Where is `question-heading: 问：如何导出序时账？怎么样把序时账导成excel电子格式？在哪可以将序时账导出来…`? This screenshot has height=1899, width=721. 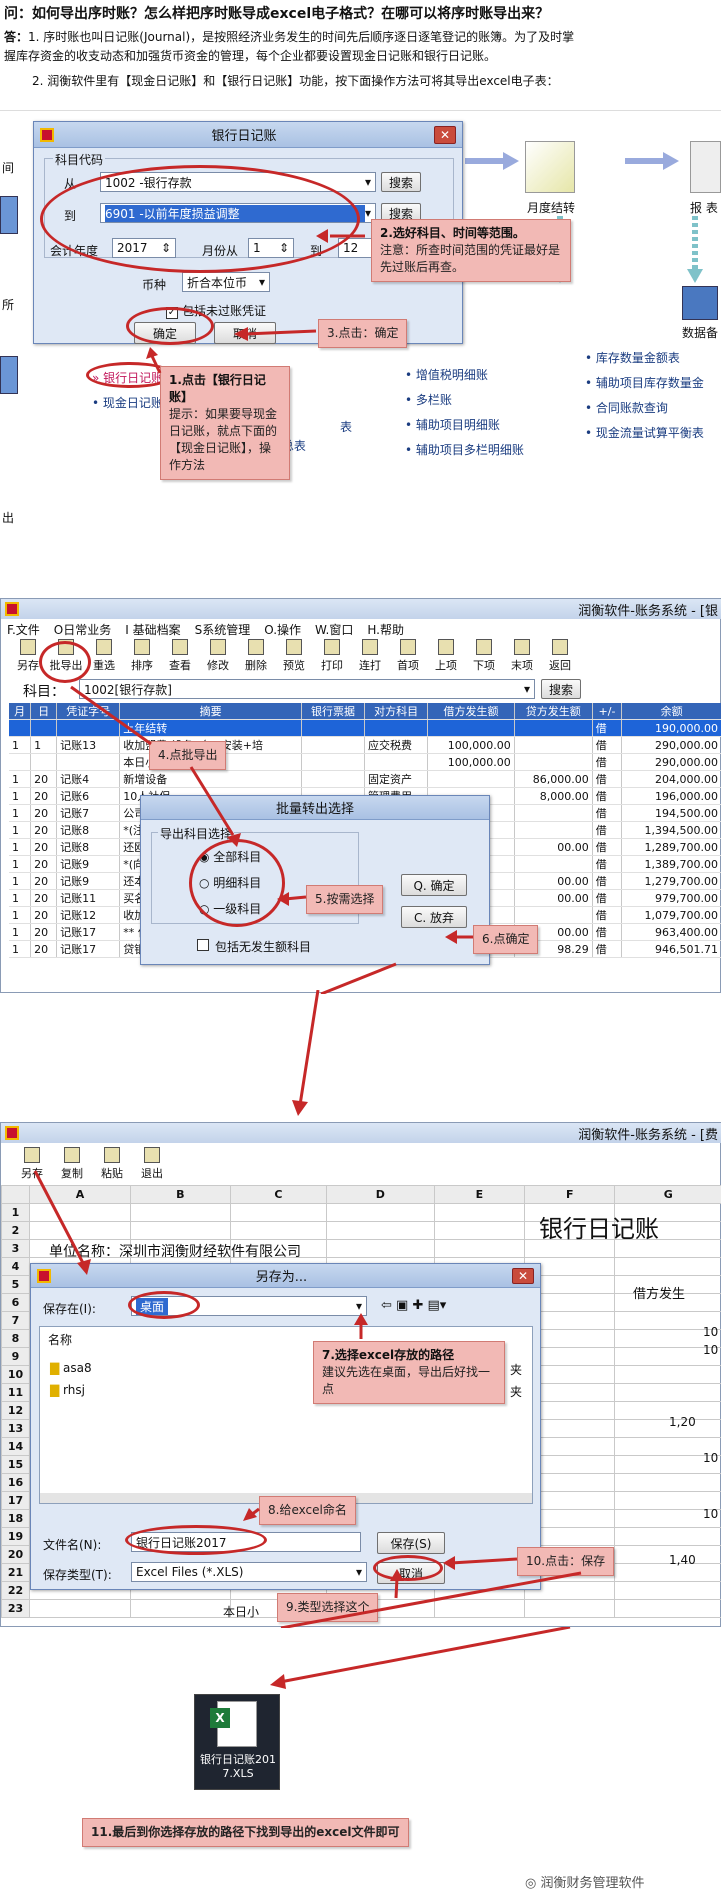
question-heading: 问：如何导出序时账？怎么样把序时账导成excel电子格式？在哪可以将序时账导出来… is located at coordinates (277, 14).